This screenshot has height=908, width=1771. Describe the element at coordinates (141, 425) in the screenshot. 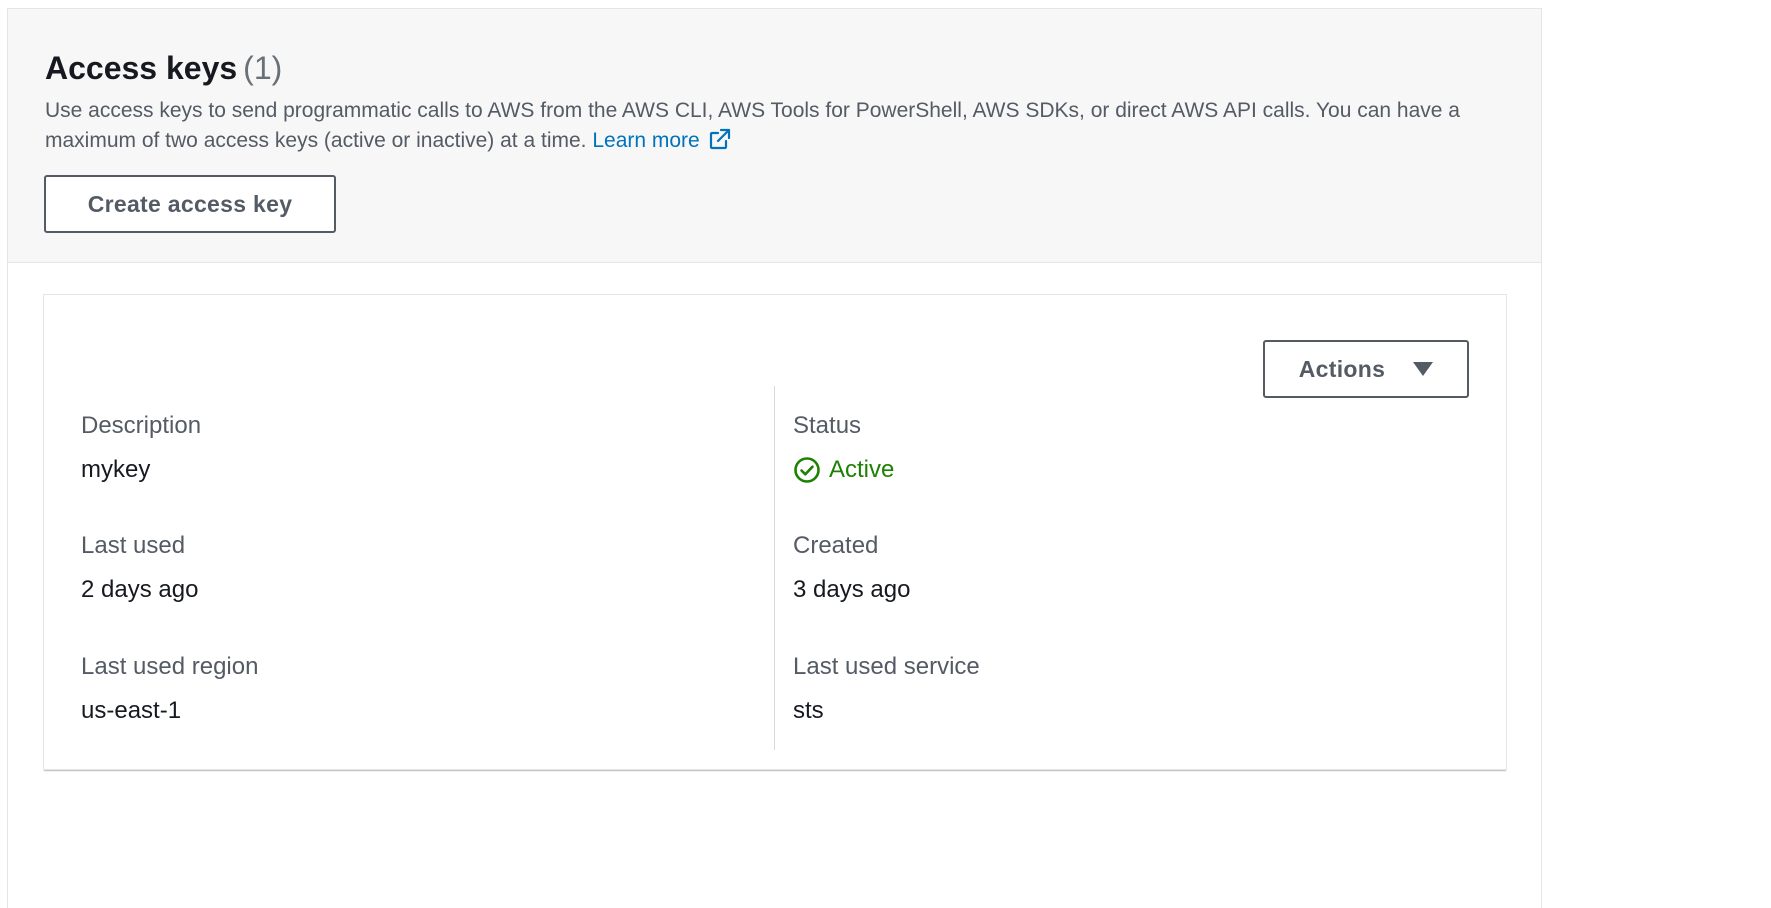

I see `description-label: Description` at that location.